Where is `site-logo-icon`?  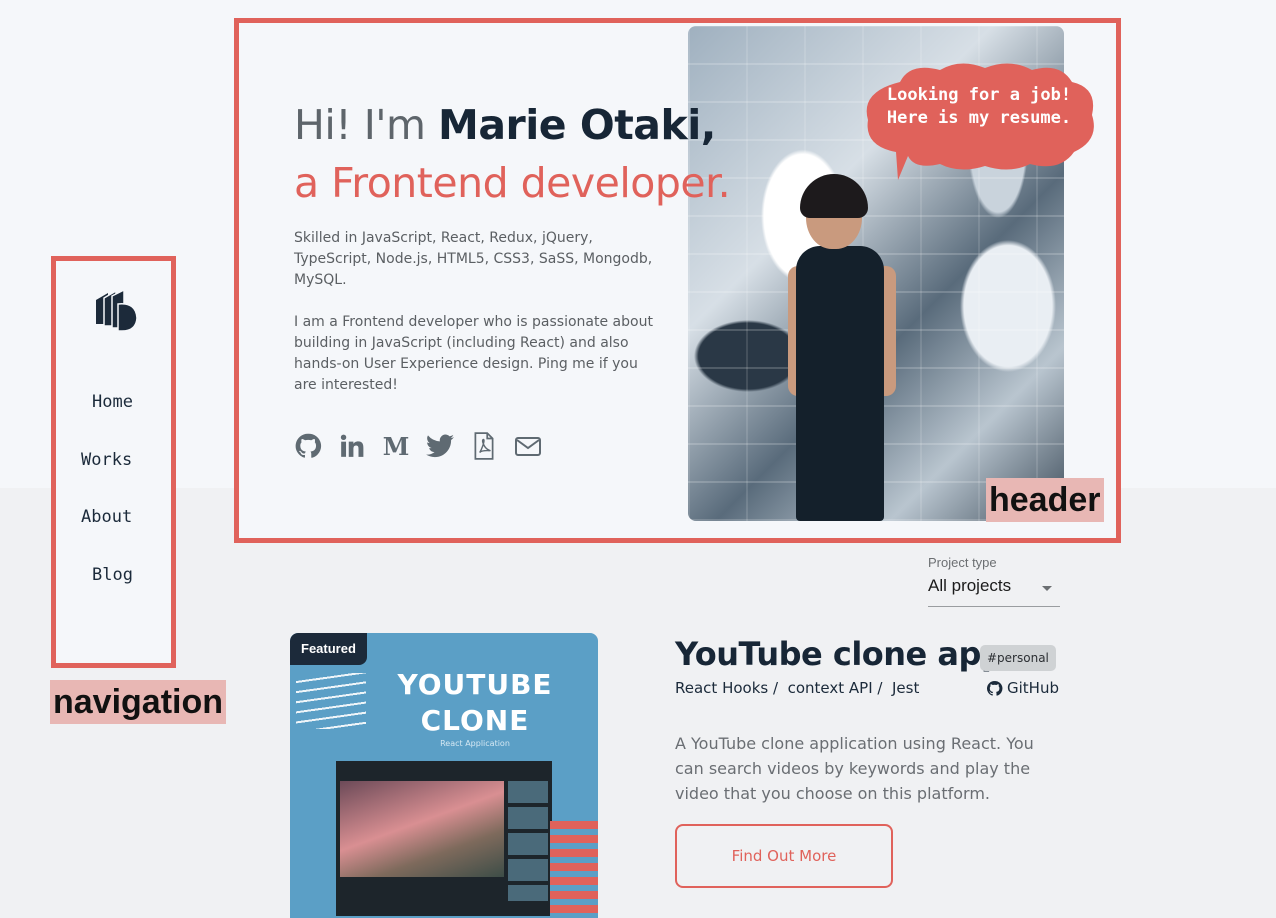 site-logo-icon is located at coordinates (116, 312).